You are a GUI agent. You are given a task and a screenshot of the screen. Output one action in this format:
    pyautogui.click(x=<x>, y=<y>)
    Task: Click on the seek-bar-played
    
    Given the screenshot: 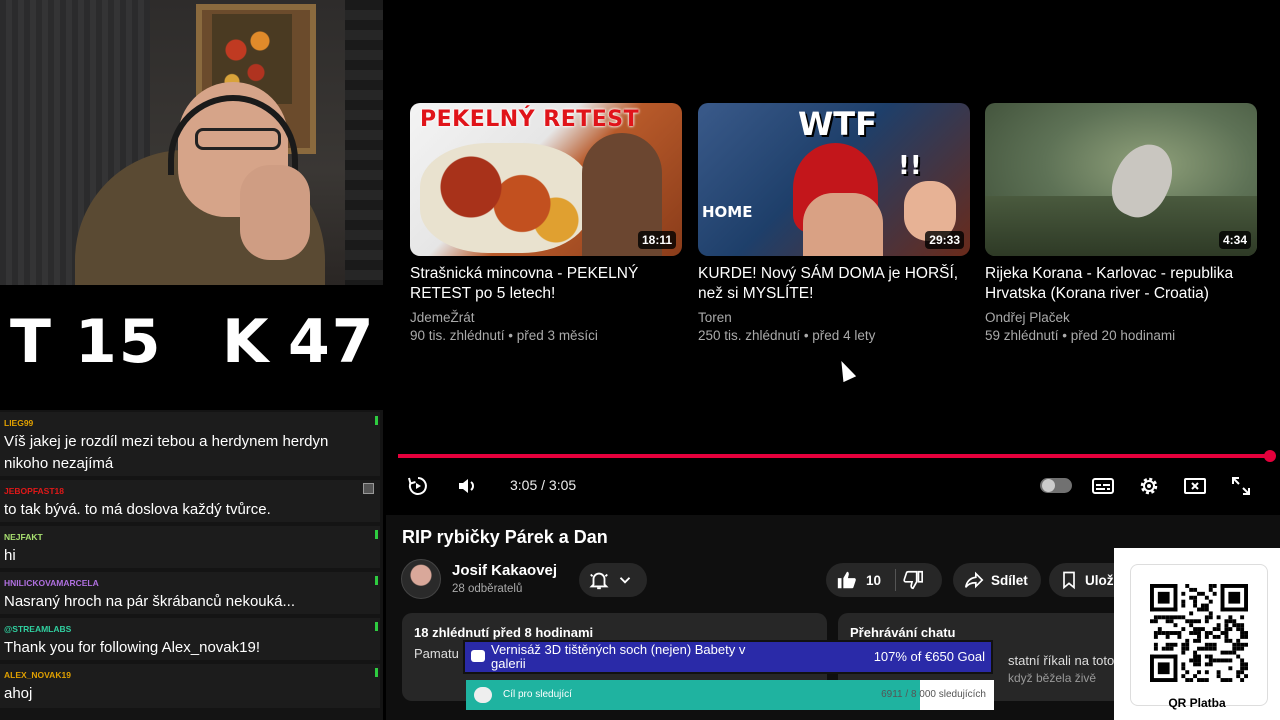 What is the action you would take?
    pyautogui.click(x=834, y=456)
    